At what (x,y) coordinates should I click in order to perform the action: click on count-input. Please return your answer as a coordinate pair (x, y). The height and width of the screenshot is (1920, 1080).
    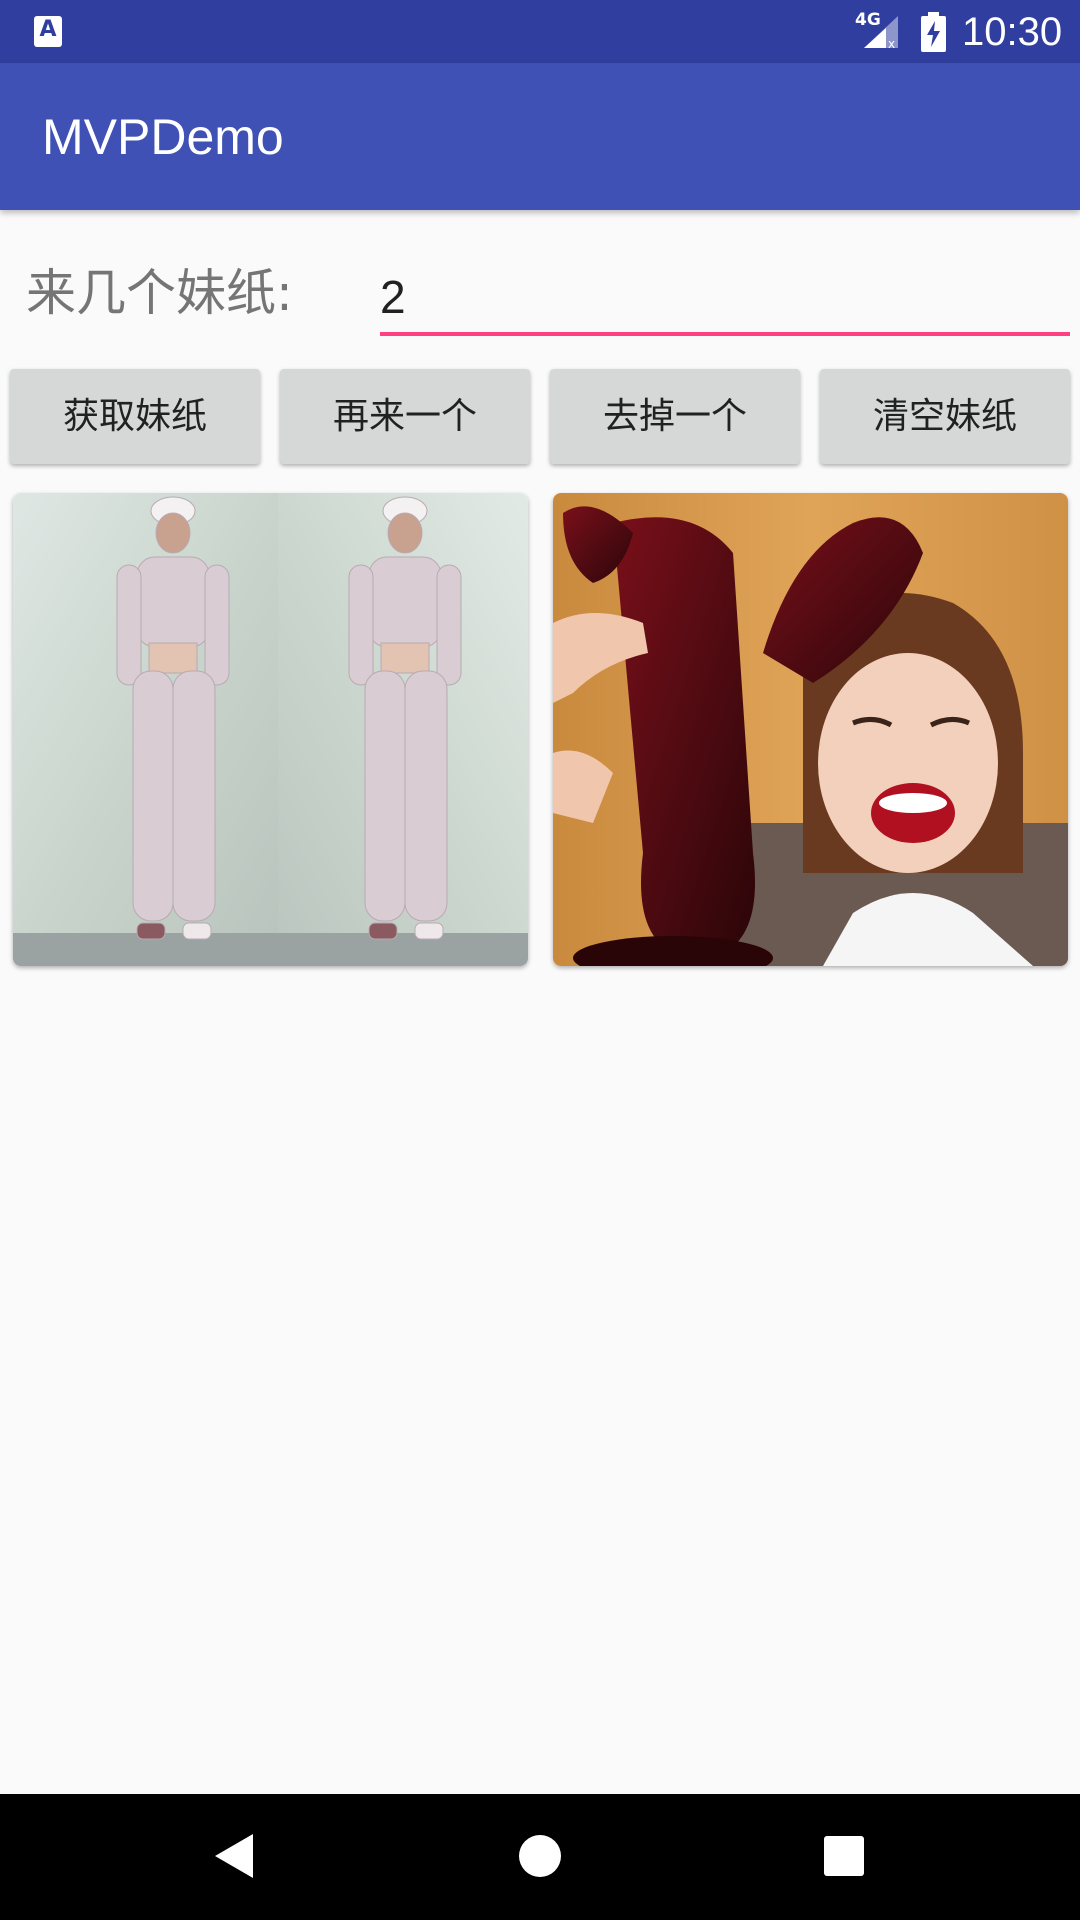
    Looking at the image, I should click on (725, 299).